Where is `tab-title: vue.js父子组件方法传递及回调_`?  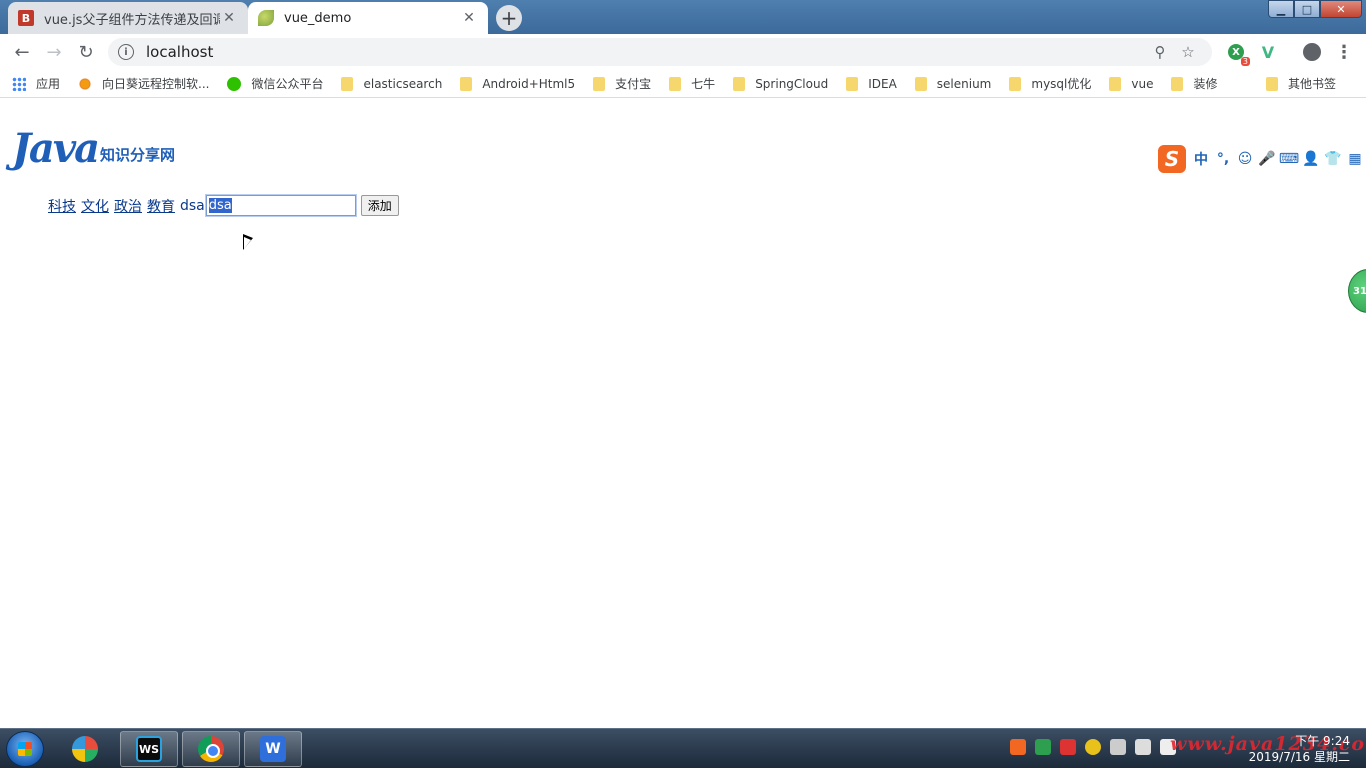
tab-title: vue.js父子组件方法传递及回调_ is located at coordinates (132, 20).